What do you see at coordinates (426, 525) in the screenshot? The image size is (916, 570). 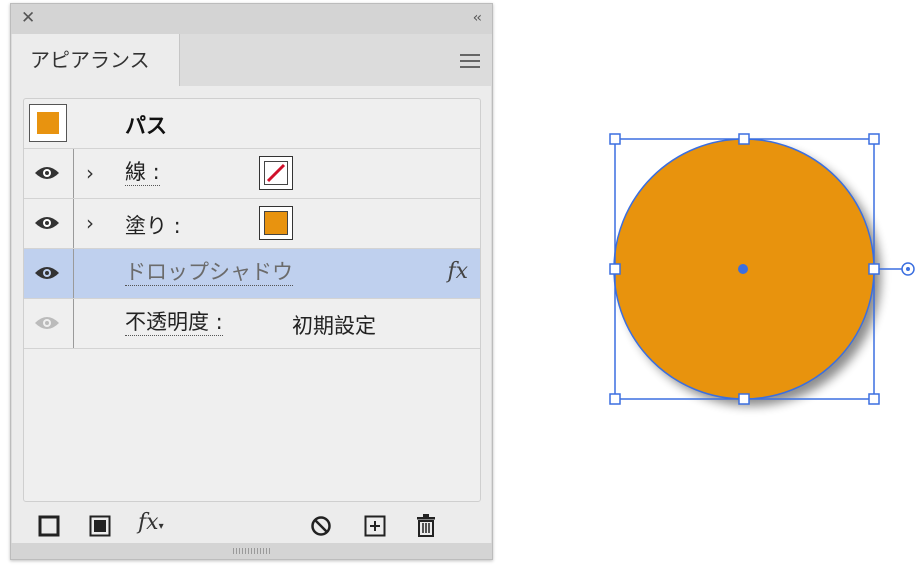 I see `delete-icon` at bounding box center [426, 525].